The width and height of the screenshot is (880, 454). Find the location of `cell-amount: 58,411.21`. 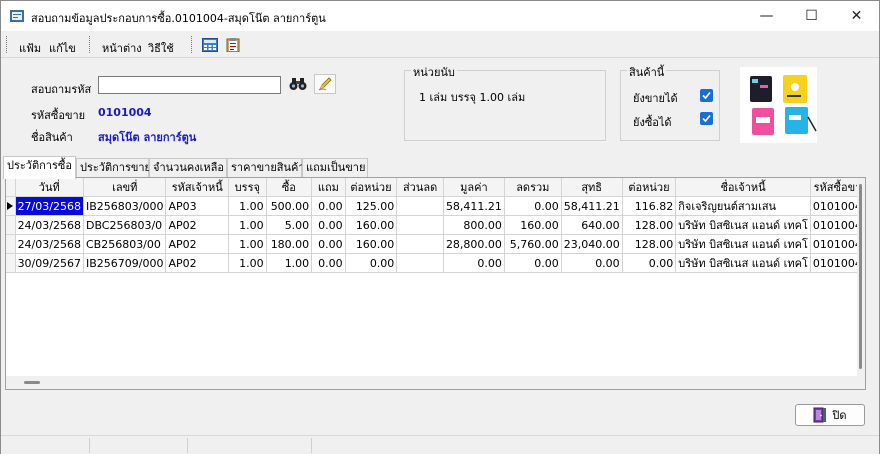

cell-amount: 58,411.21 is located at coordinates (474, 206).